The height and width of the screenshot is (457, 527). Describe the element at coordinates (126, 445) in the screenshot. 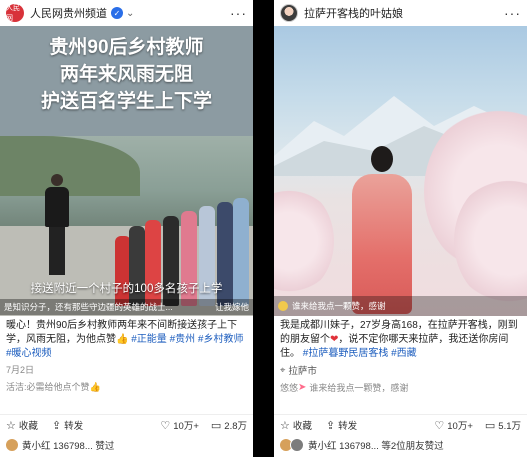

I see `liked-by: 黄小红 136798... 赞过` at that location.